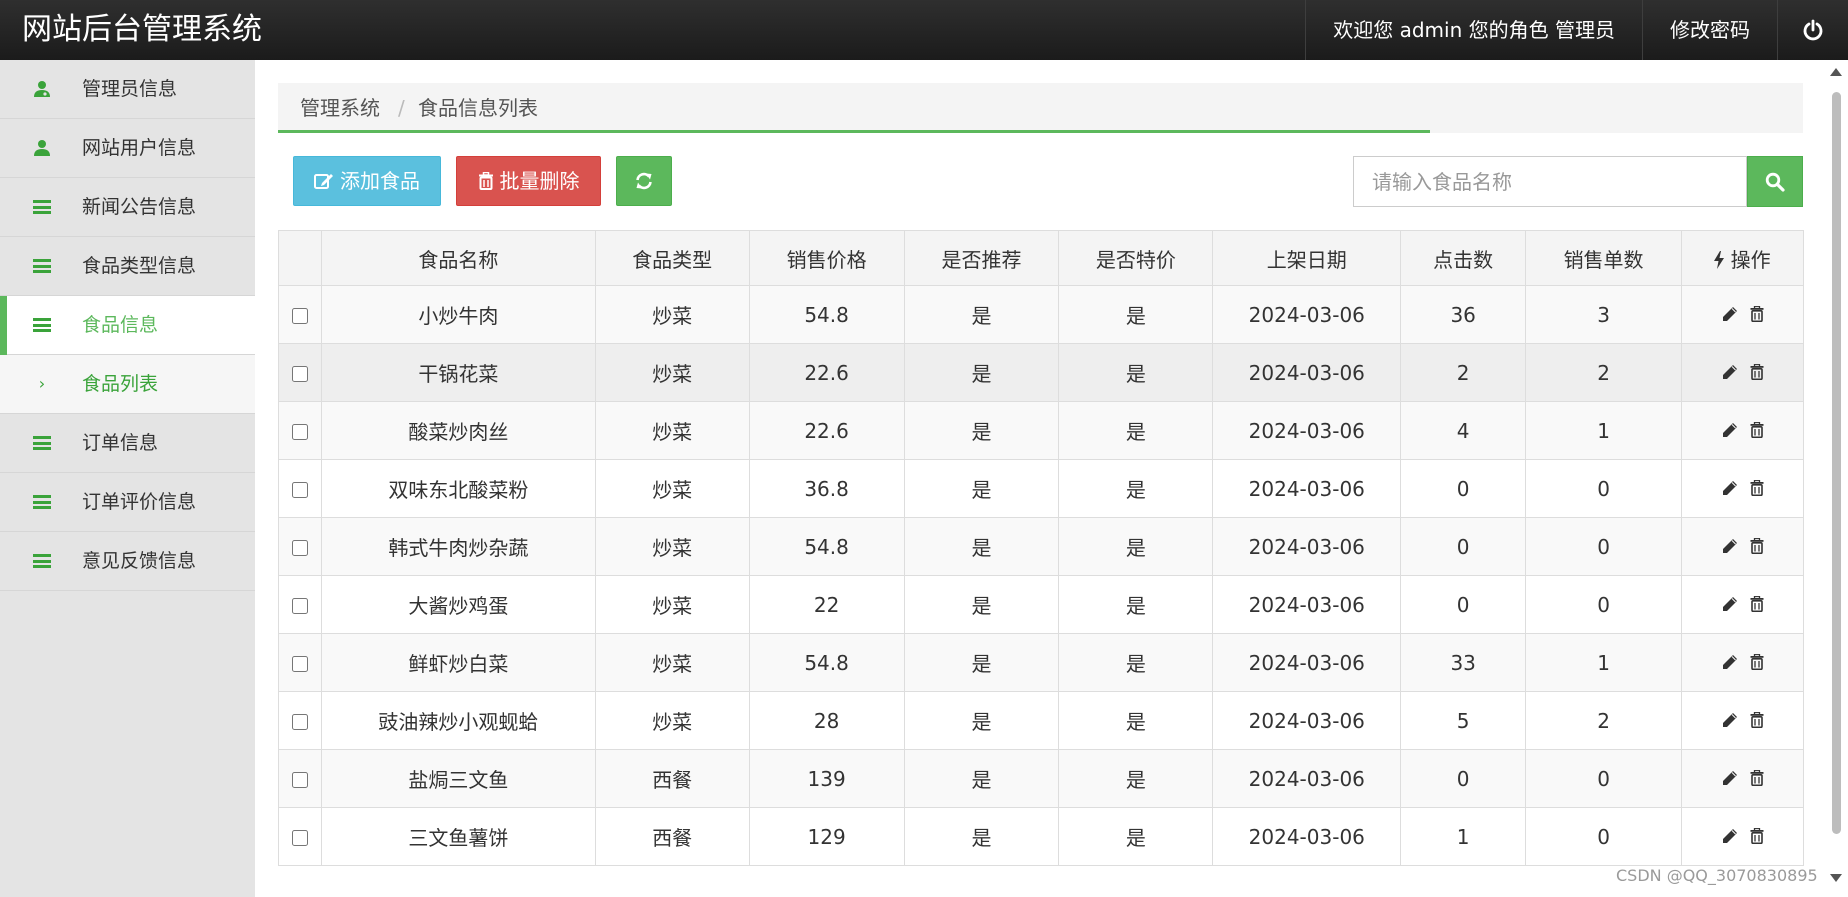 This screenshot has height=897, width=1848. Describe the element at coordinates (672, 258) in the screenshot. I see `column-header-type: 食品类型` at that location.